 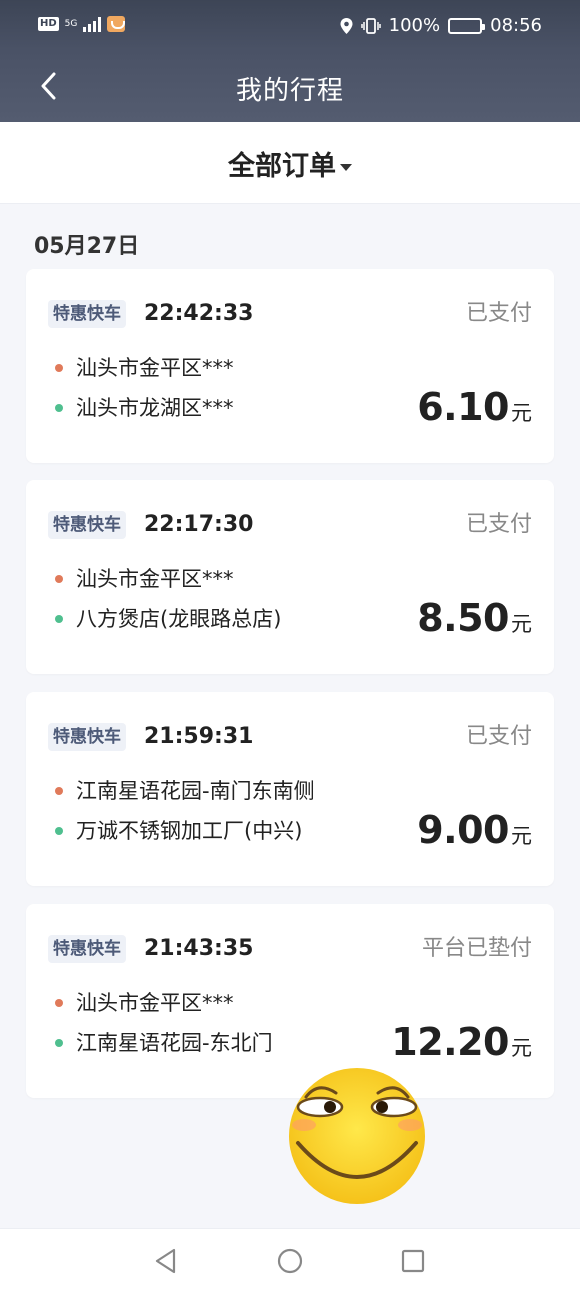 I want to click on origin-address: 江南星语花园-南门东南侧, so click(x=195, y=791).